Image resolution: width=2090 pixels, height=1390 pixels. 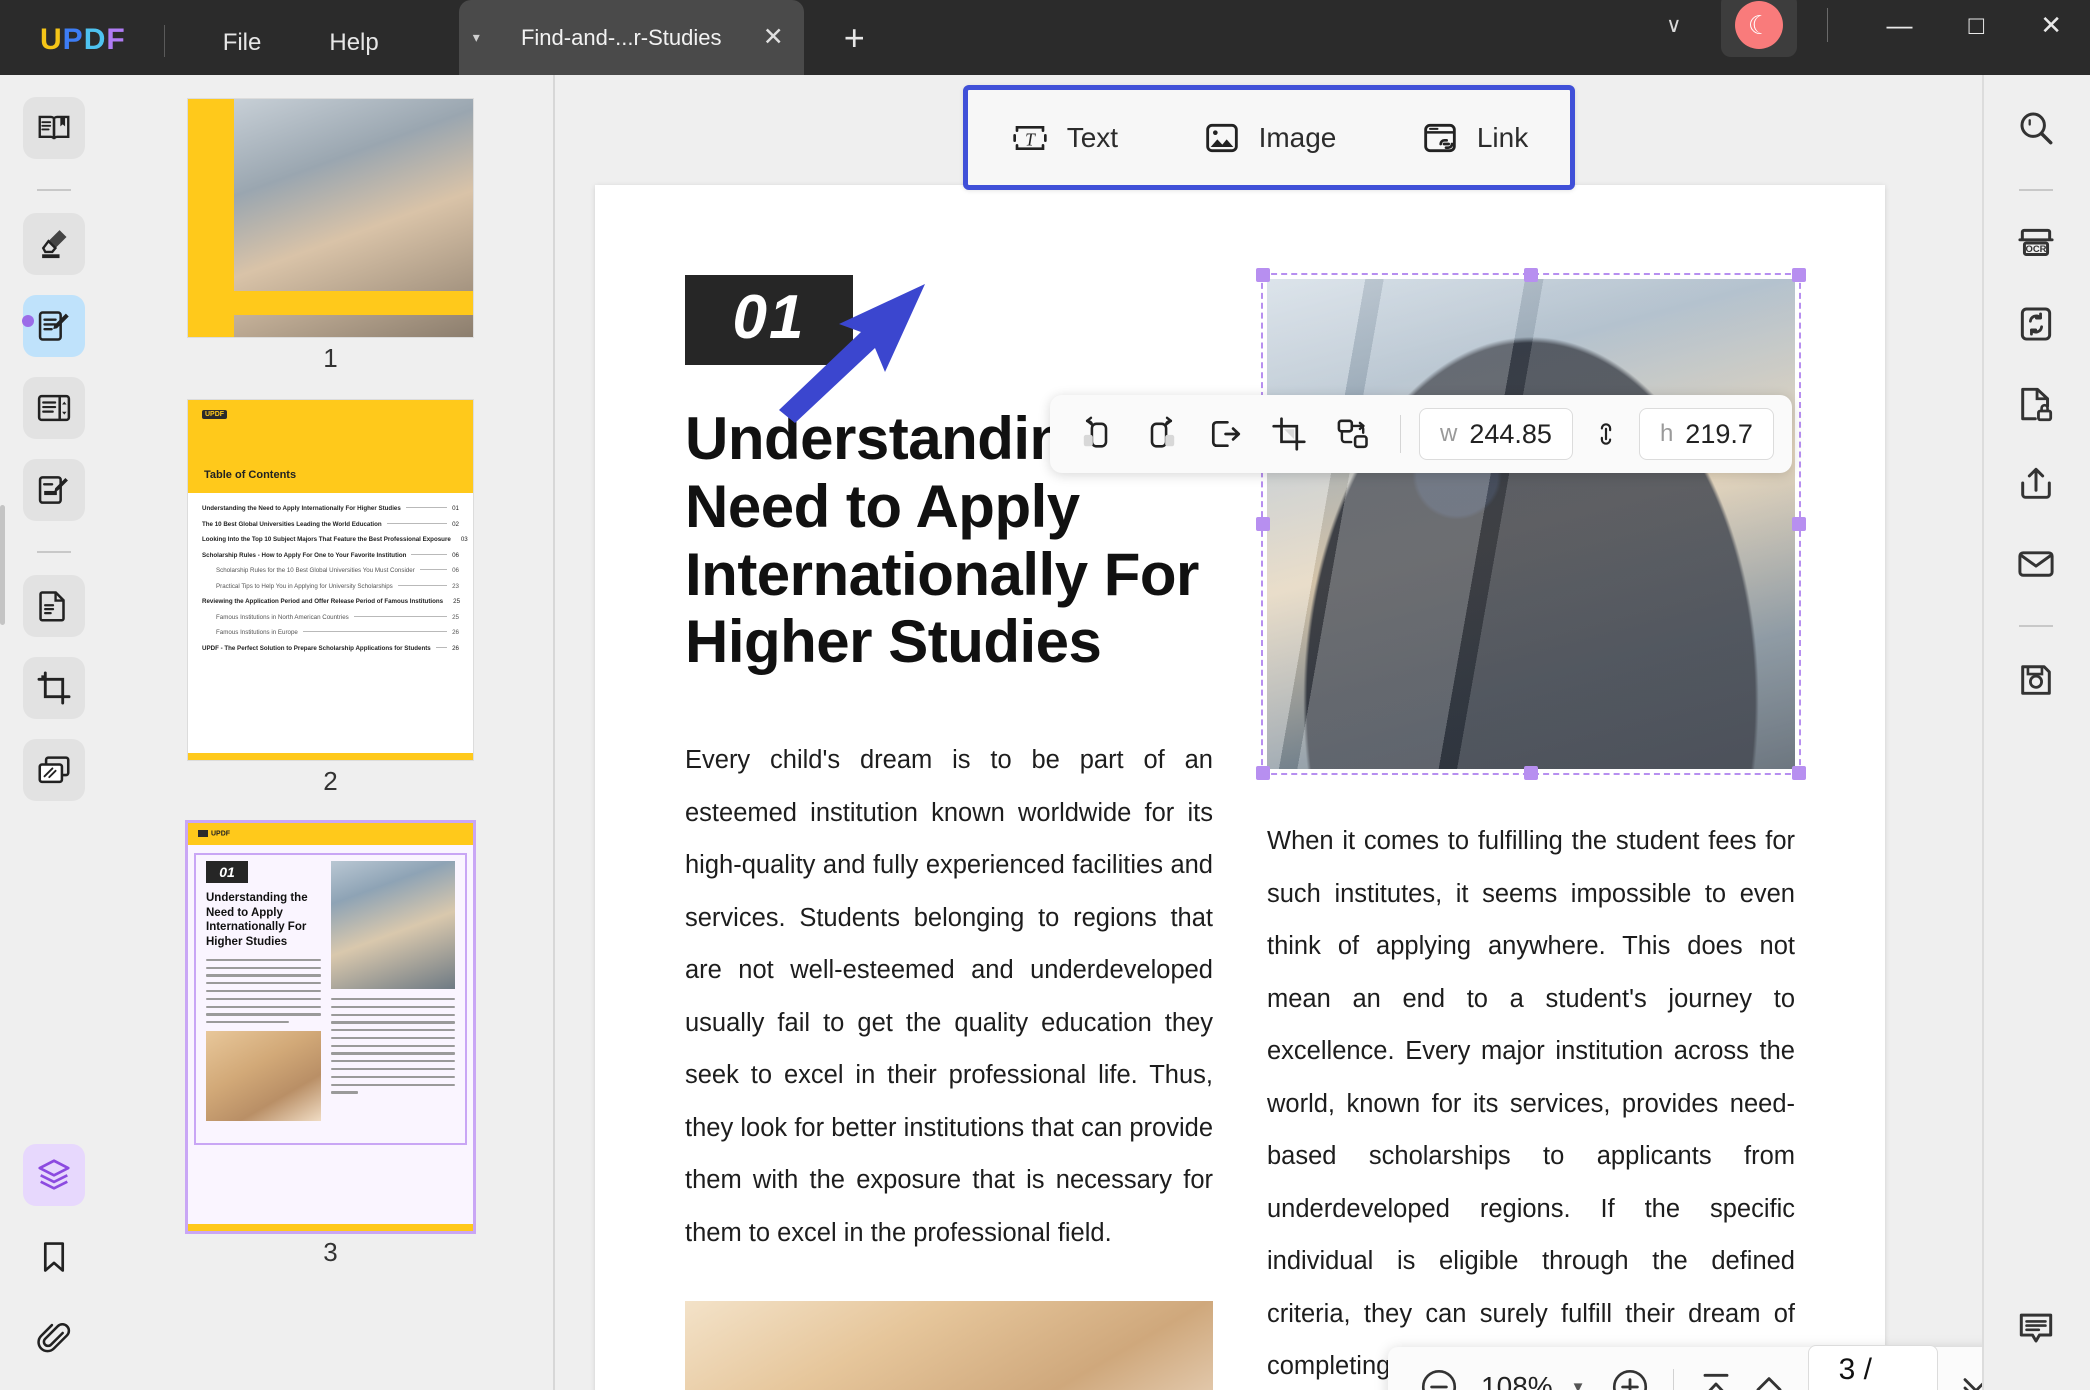 What do you see at coordinates (1531, 524) in the screenshot?
I see `selected-image` at bounding box center [1531, 524].